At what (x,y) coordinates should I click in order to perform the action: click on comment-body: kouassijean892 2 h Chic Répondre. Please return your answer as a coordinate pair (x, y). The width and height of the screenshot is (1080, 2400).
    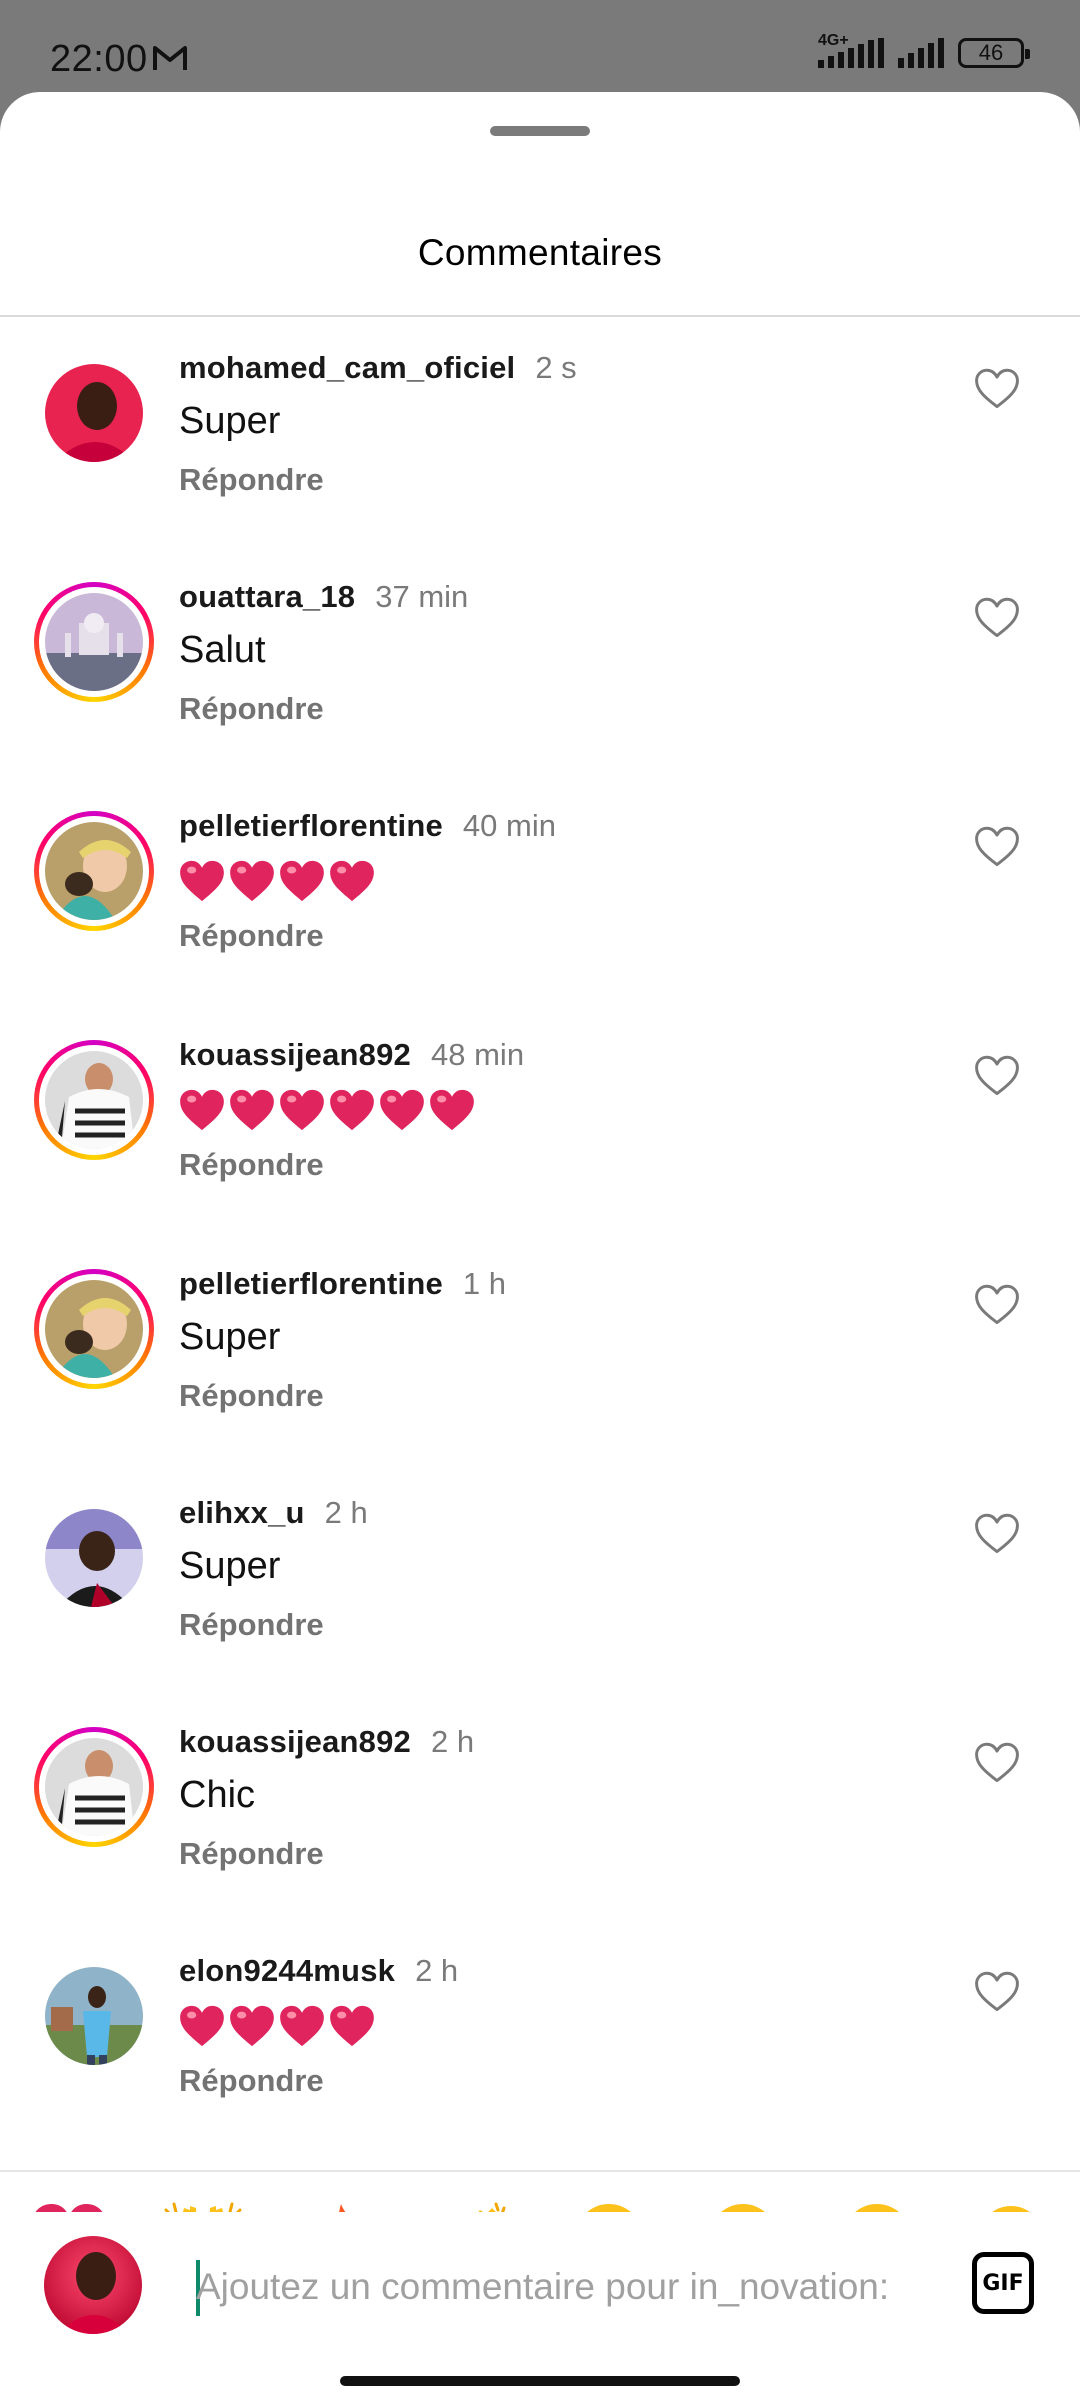
    Looking at the image, I should click on (559, 1798).